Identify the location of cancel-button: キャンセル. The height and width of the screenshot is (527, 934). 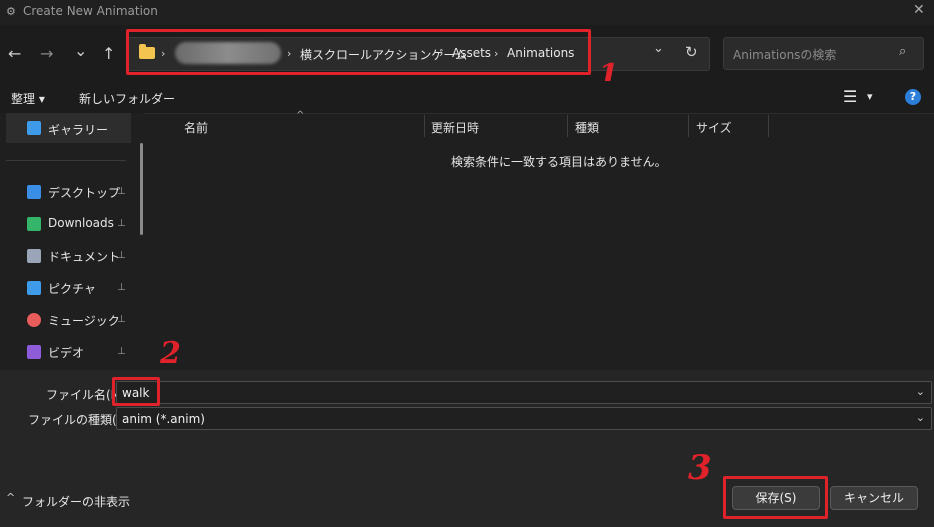
(874, 498).